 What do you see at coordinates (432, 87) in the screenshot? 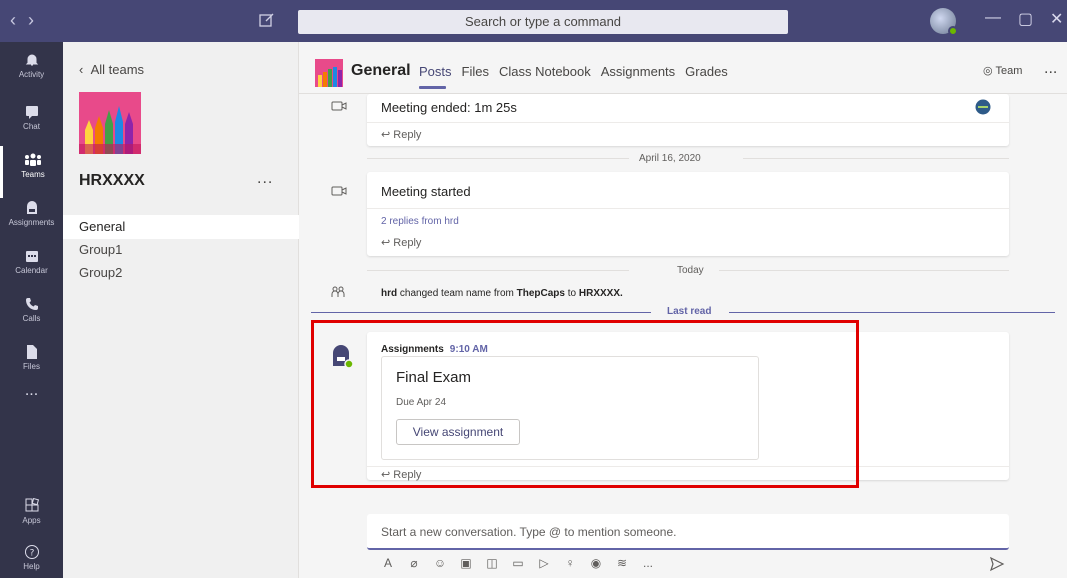
I see `active-tab-indicator` at bounding box center [432, 87].